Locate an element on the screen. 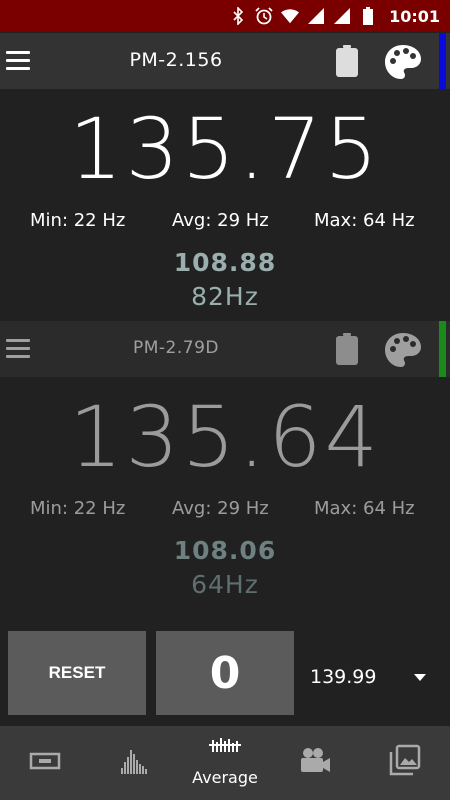  dropdown-arrow-icon is located at coordinates (420, 677).